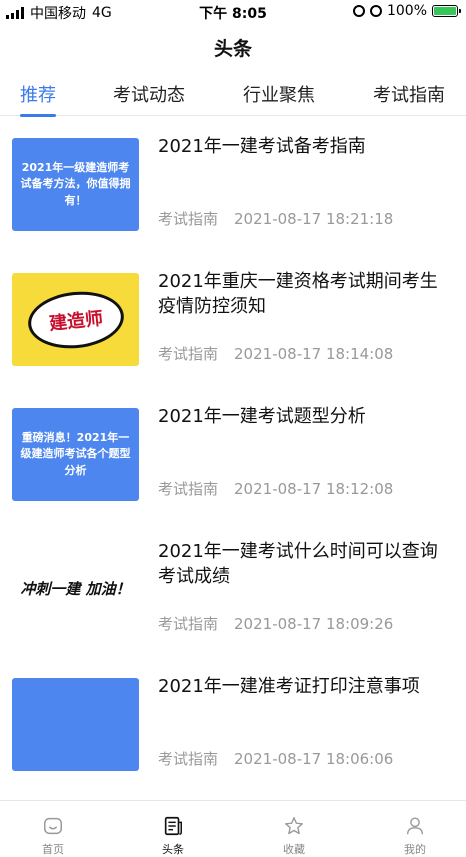 The height and width of the screenshot is (857, 466). What do you see at coordinates (173, 849) in the screenshot?
I see `tabbar-label: 头条` at bounding box center [173, 849].